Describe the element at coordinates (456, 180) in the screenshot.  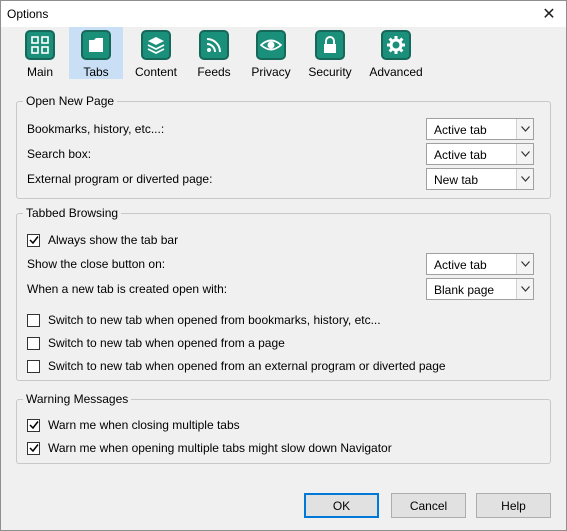
I see `select-value: New tab` at that location.